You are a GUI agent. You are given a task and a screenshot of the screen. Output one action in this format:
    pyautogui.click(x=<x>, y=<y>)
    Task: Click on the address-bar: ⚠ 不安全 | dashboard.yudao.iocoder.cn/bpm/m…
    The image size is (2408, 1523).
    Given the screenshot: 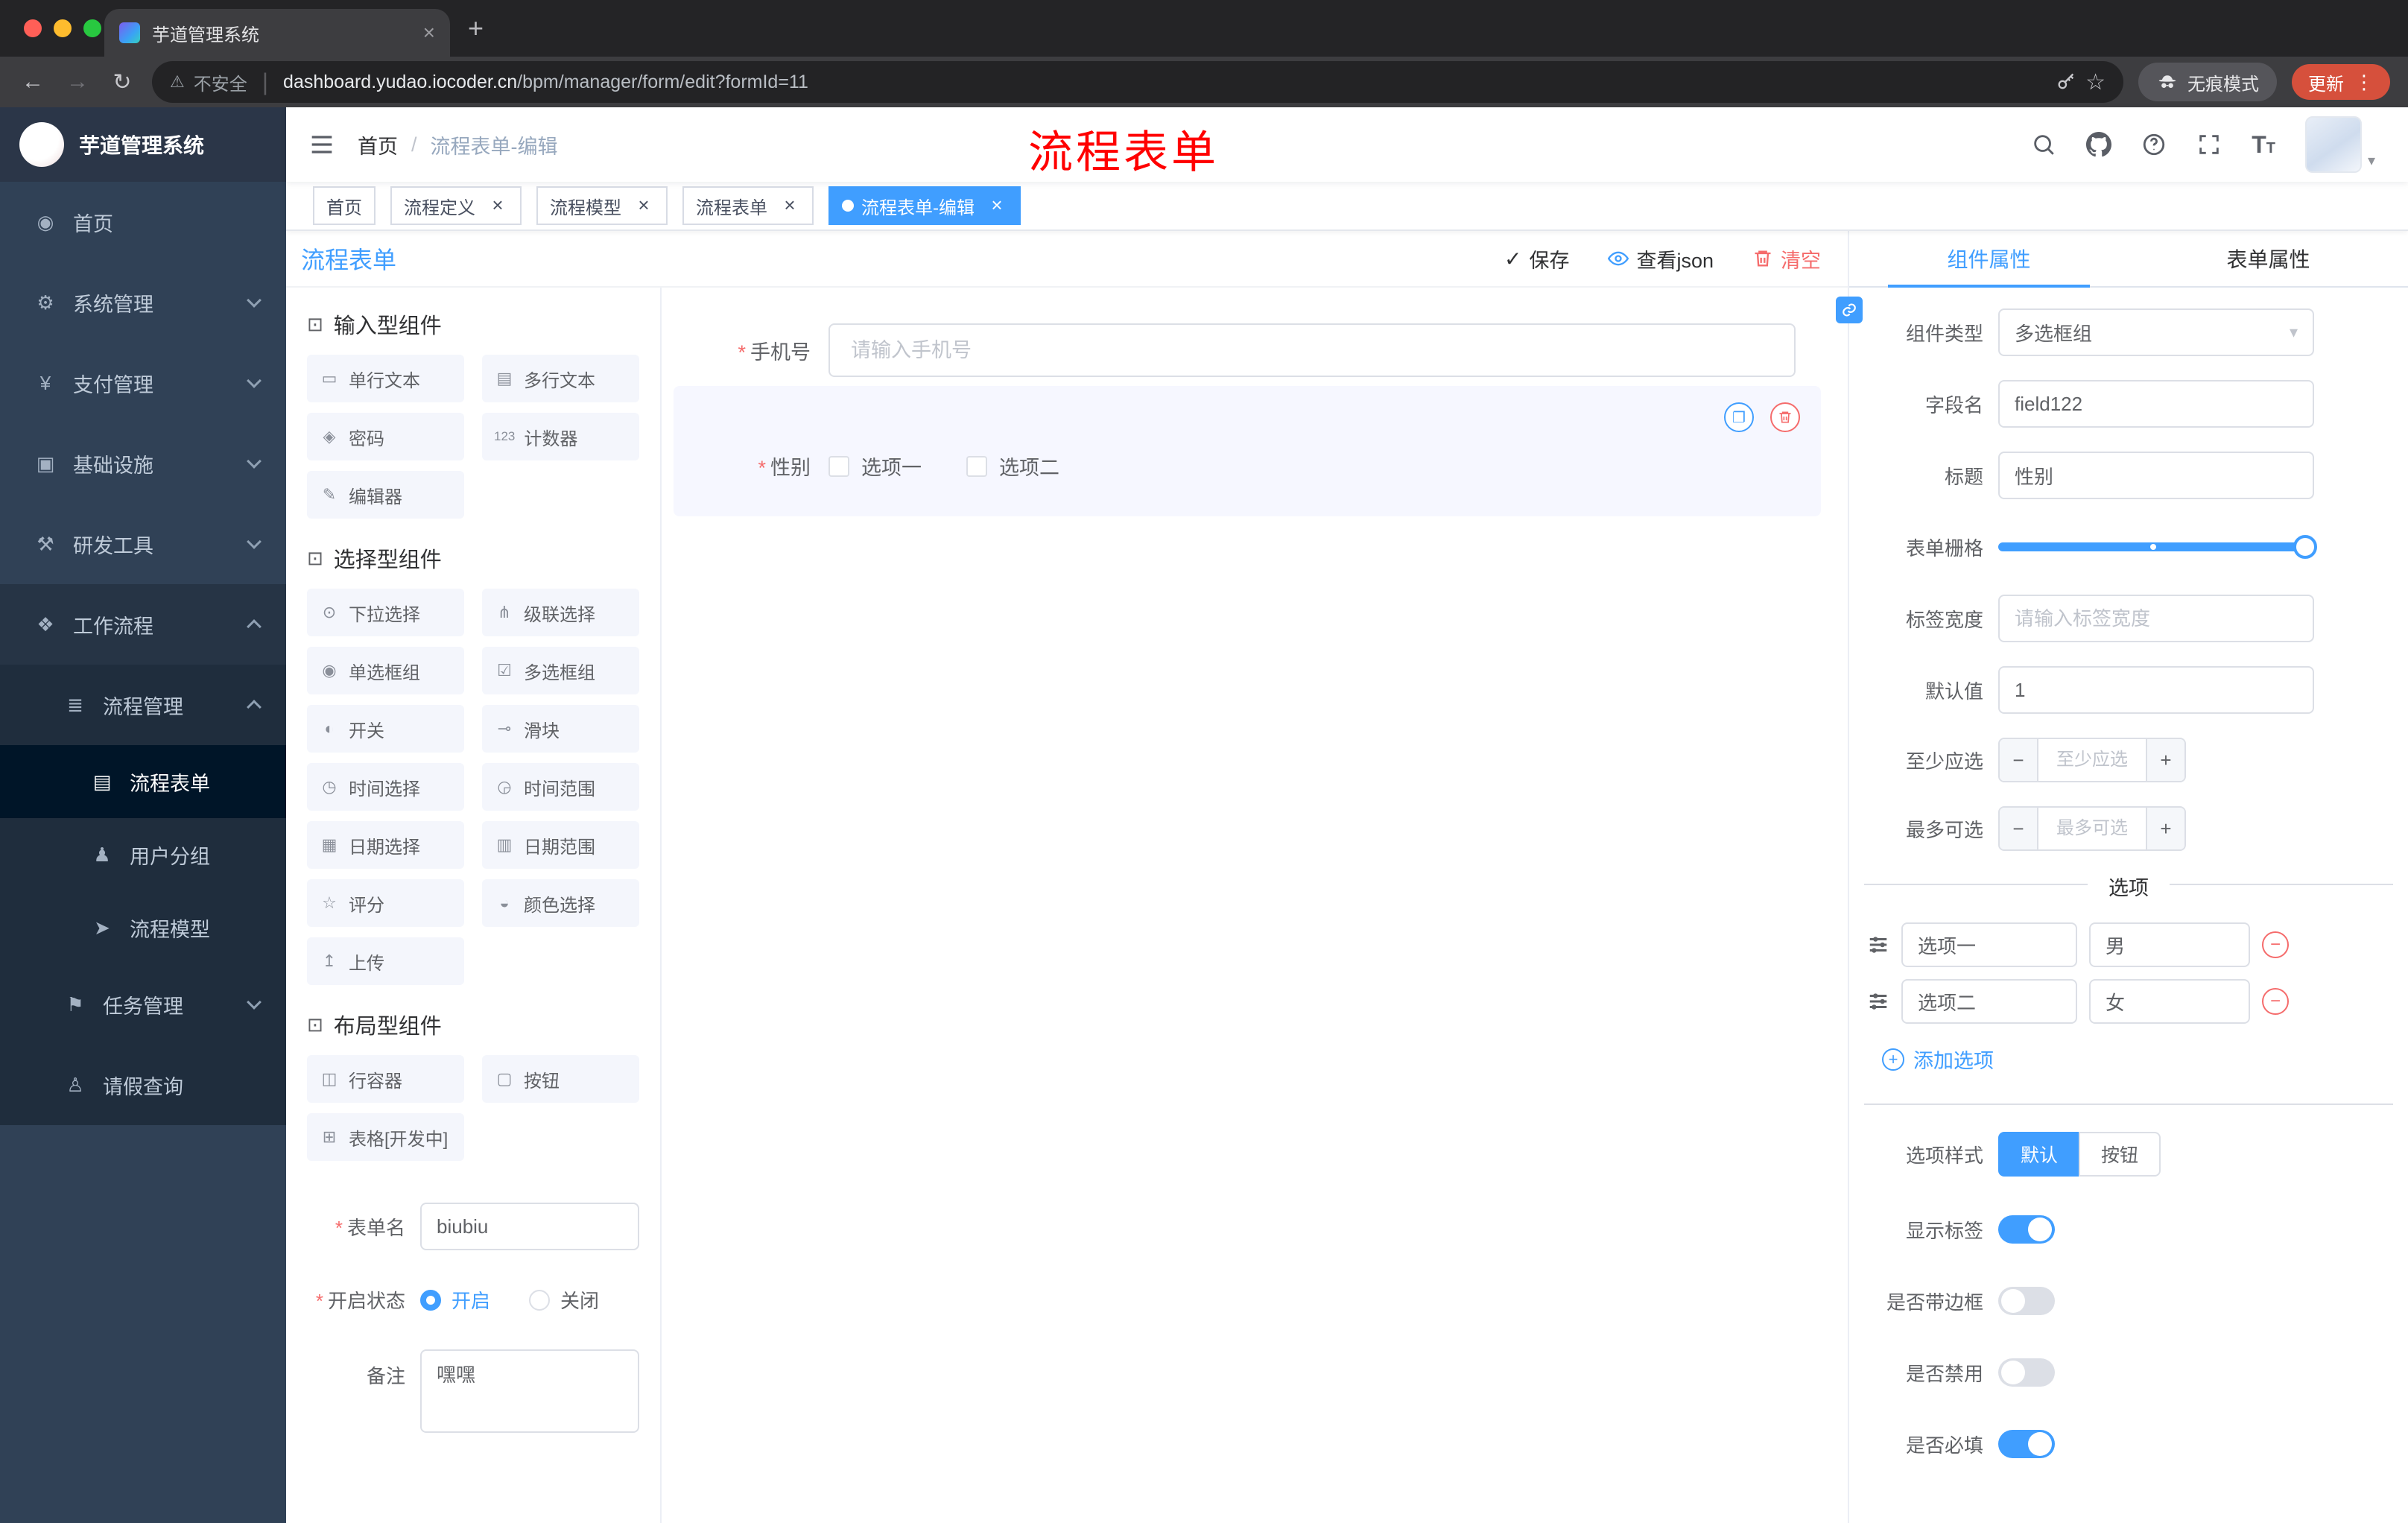 What is the action you would take?
    pyautogui.click(x=1137, y=82)
    